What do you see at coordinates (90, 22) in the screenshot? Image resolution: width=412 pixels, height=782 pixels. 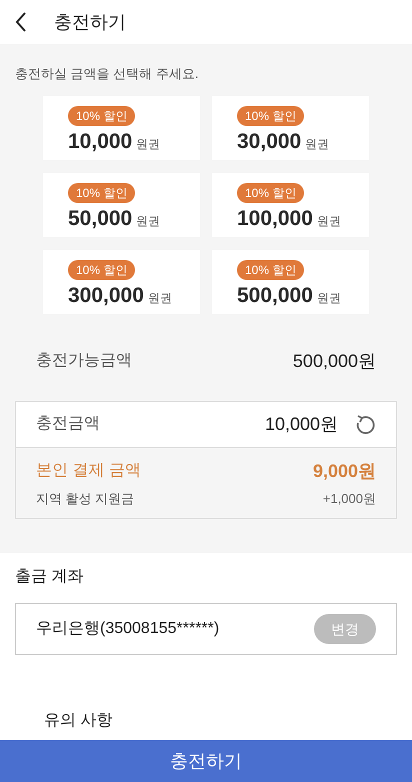 I see `page-title: 충전하기` at bounding box center [90, 22].